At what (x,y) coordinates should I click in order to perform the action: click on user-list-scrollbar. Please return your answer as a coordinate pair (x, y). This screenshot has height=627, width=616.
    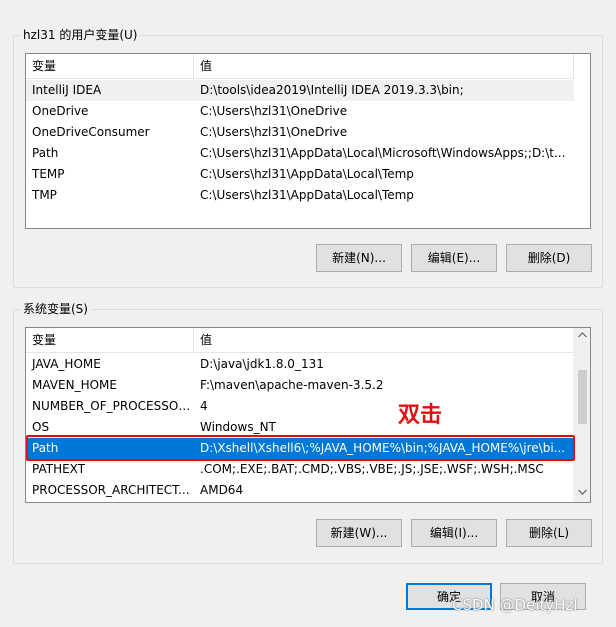
    Looking at the image, I should click on (581, 66).